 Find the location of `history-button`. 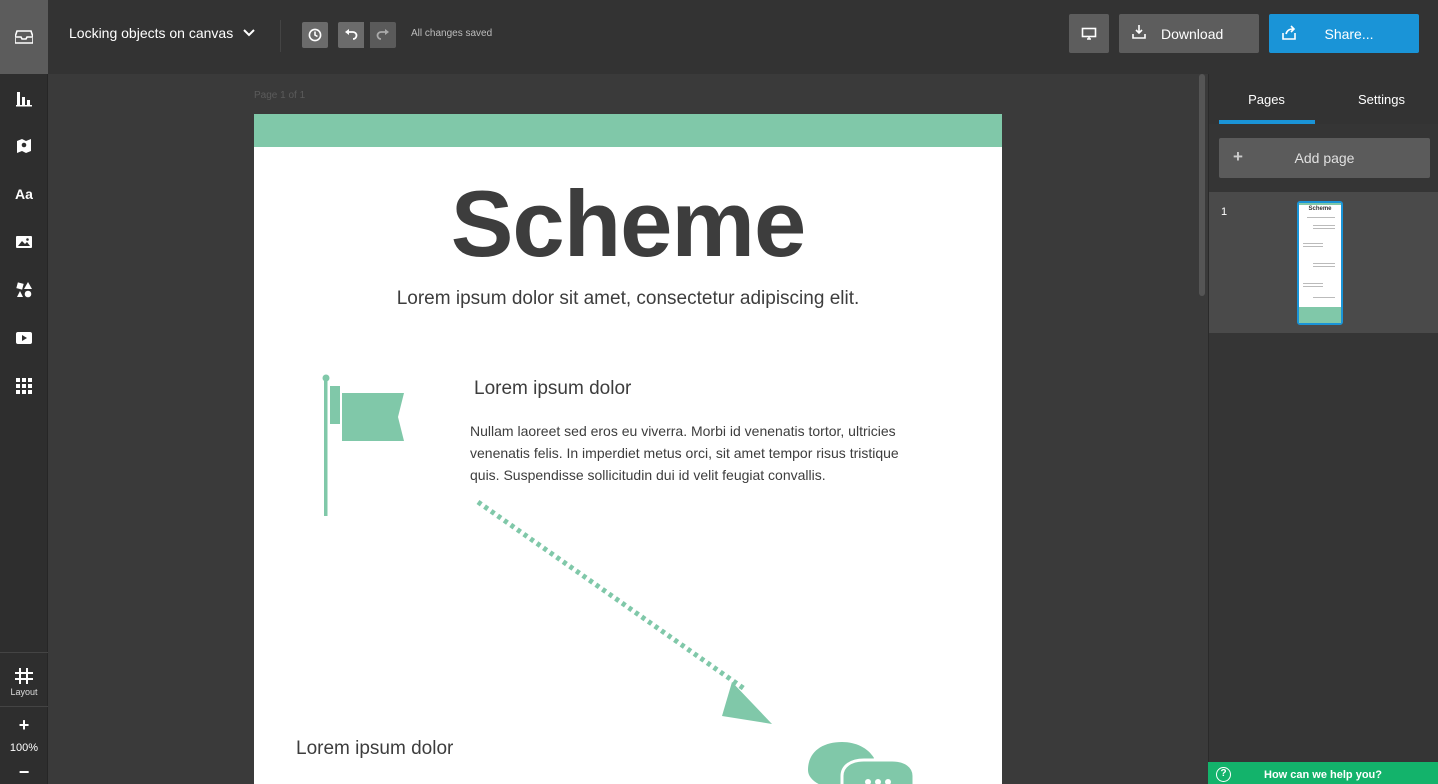

history-button is located at coordinates (315, 35).